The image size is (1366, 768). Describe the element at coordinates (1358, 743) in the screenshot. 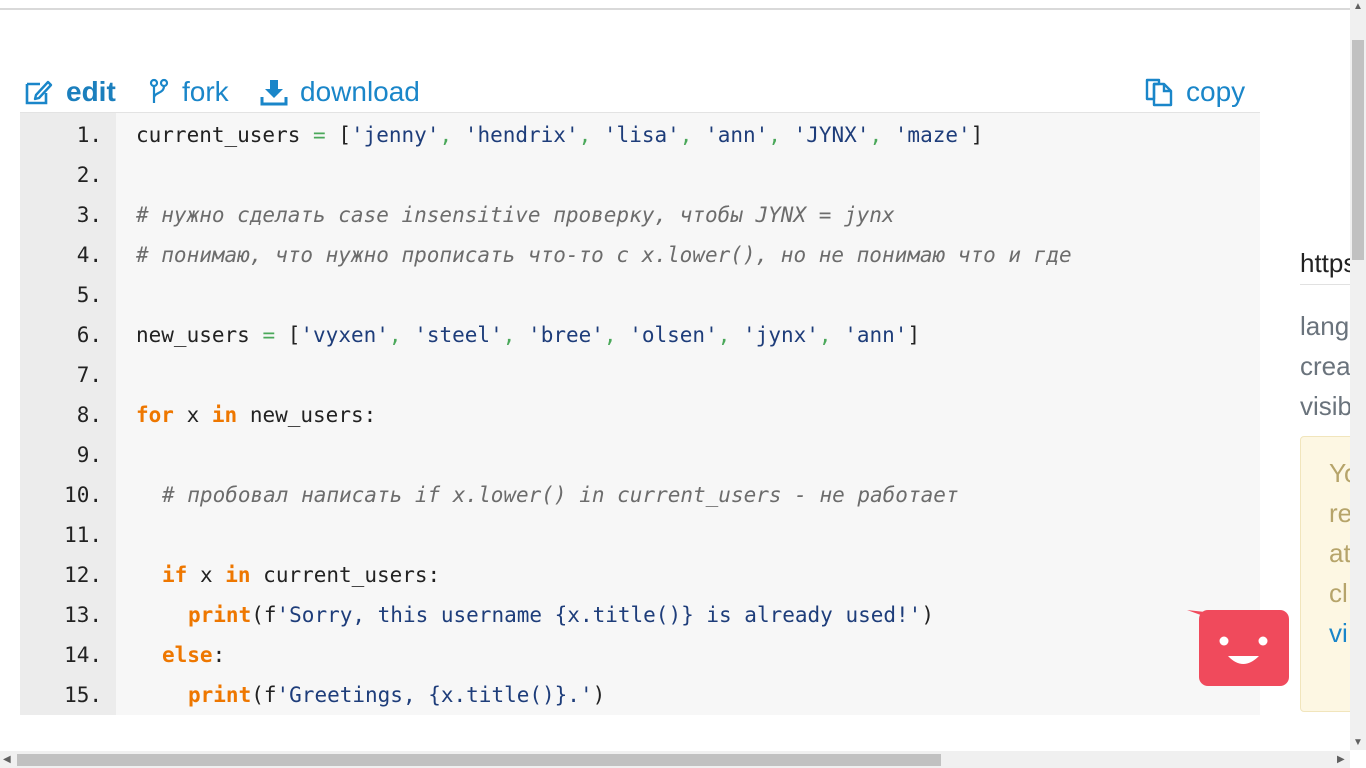

I see `scroll-down-arrow-icon: ▼` at that location.